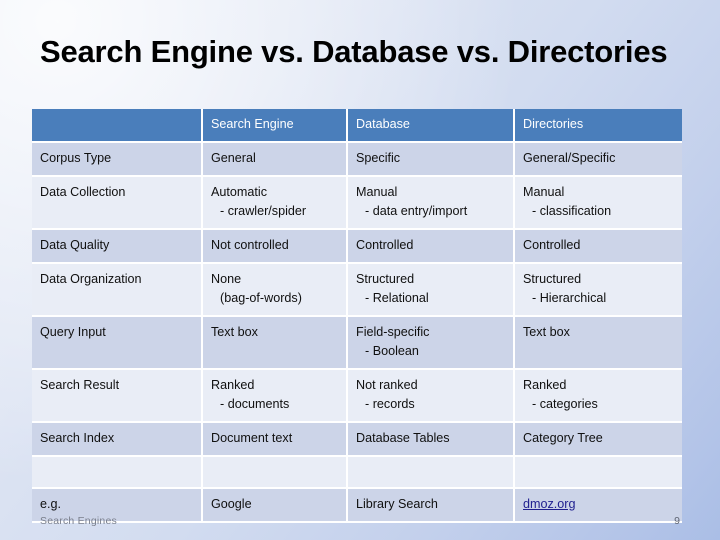 The height and width of the screenshot is (540, 720). Describe the element at coordinates (275, 396) in the screenshot. I see `cell-search-engine: Ranked - documents` at that location.